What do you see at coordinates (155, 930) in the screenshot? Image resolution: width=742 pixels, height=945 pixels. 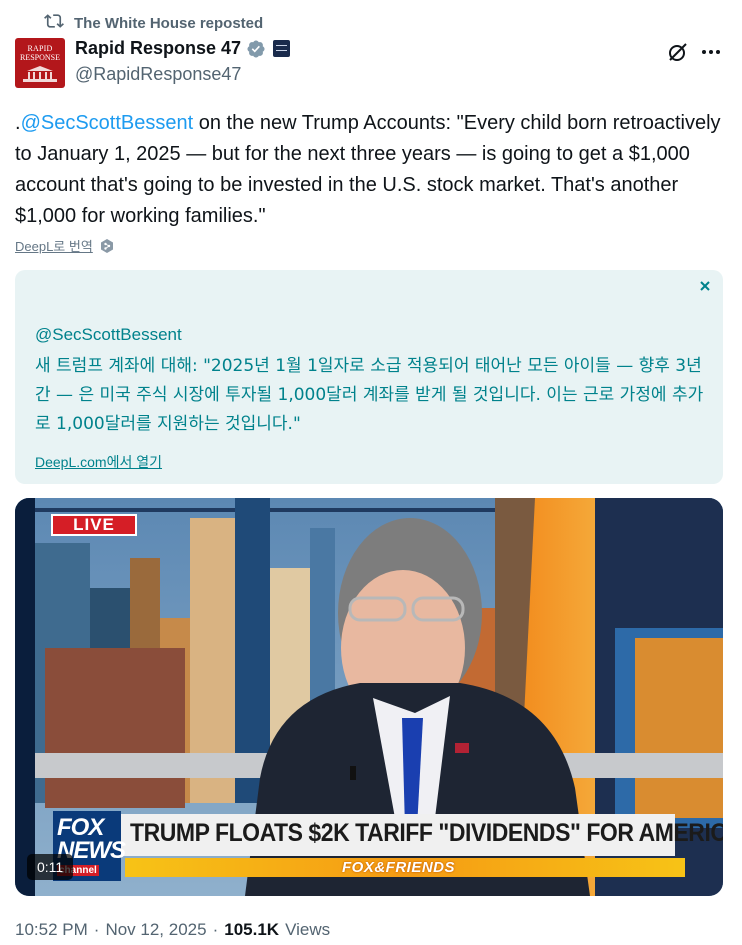 I see `tweet-date: Nov 12, 2025` at bounding box center [155, 930].